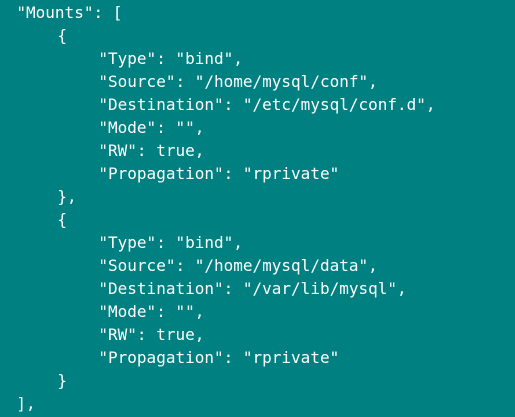 The image size is (515, 417). Describe the element at coordinates (26, 403) in the screenshot. I see `terminal-line: ],` at that location.